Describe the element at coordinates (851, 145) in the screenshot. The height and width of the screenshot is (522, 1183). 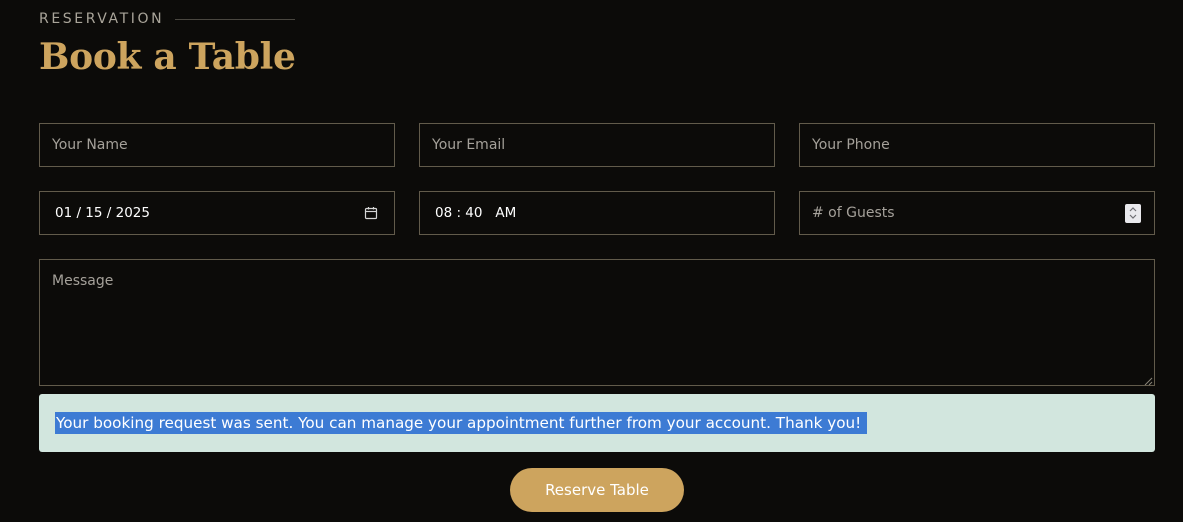
I see `phone-field-placeholder: Your Phone` at that location.